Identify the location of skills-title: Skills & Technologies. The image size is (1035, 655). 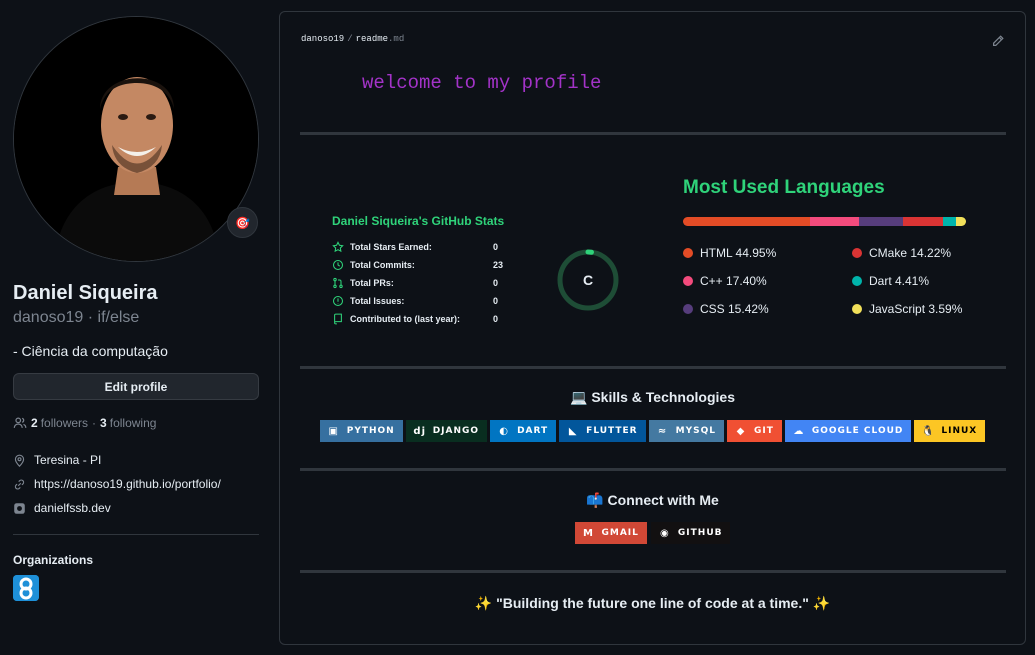
(663, 397).